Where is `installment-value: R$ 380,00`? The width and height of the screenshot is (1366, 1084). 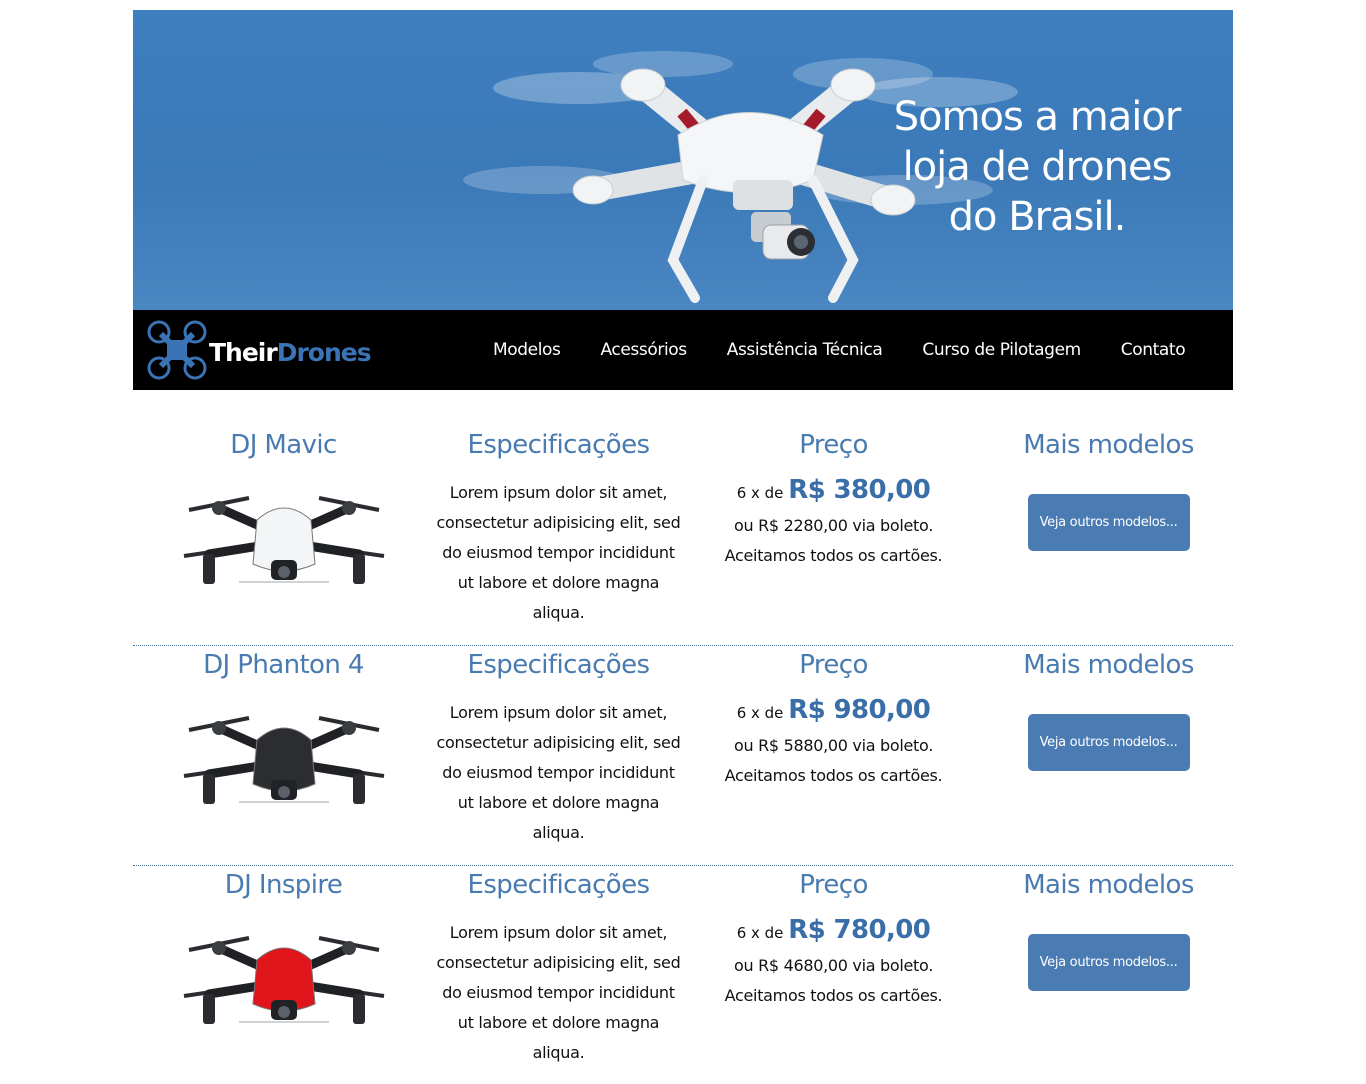 installment-value: R$ 380,00 is located at coordinates (859, 490).